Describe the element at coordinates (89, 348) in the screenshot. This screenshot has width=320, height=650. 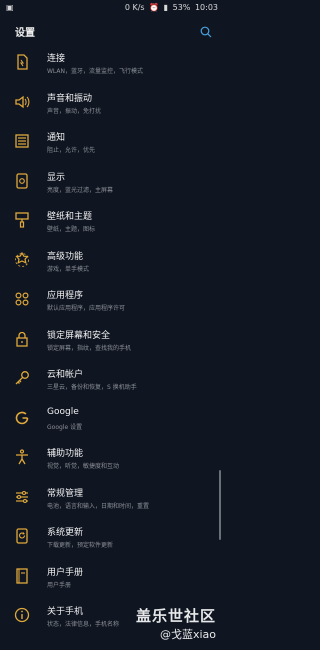
I see `item-subtitle: 锁定屏幕，指纹，查找我的手机` at that location.